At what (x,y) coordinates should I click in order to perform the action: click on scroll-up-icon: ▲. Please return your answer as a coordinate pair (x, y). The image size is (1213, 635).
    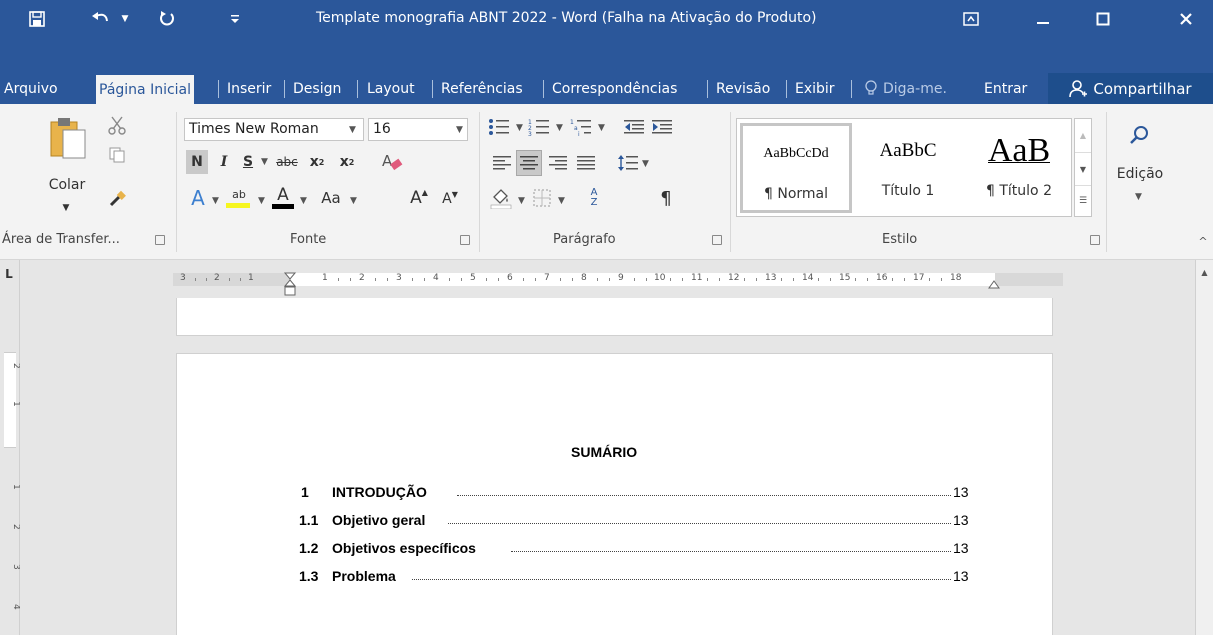
    Looking at the image, I should click on (1204, 272).